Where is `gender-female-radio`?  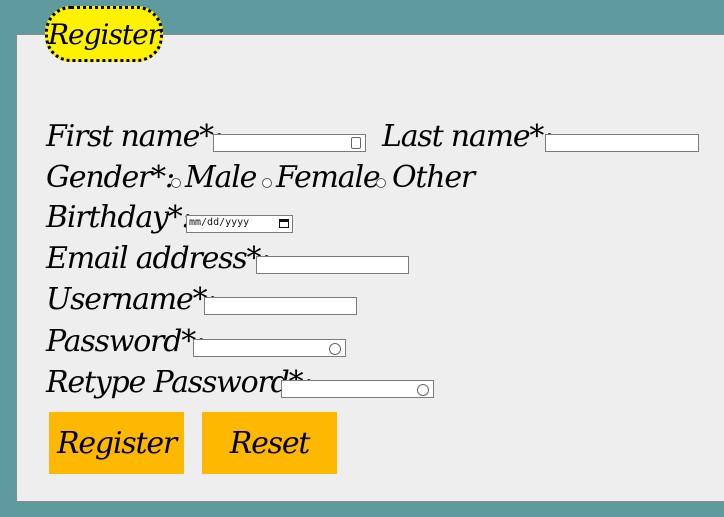 gender-female-radio is located at coordinates (267, 183).